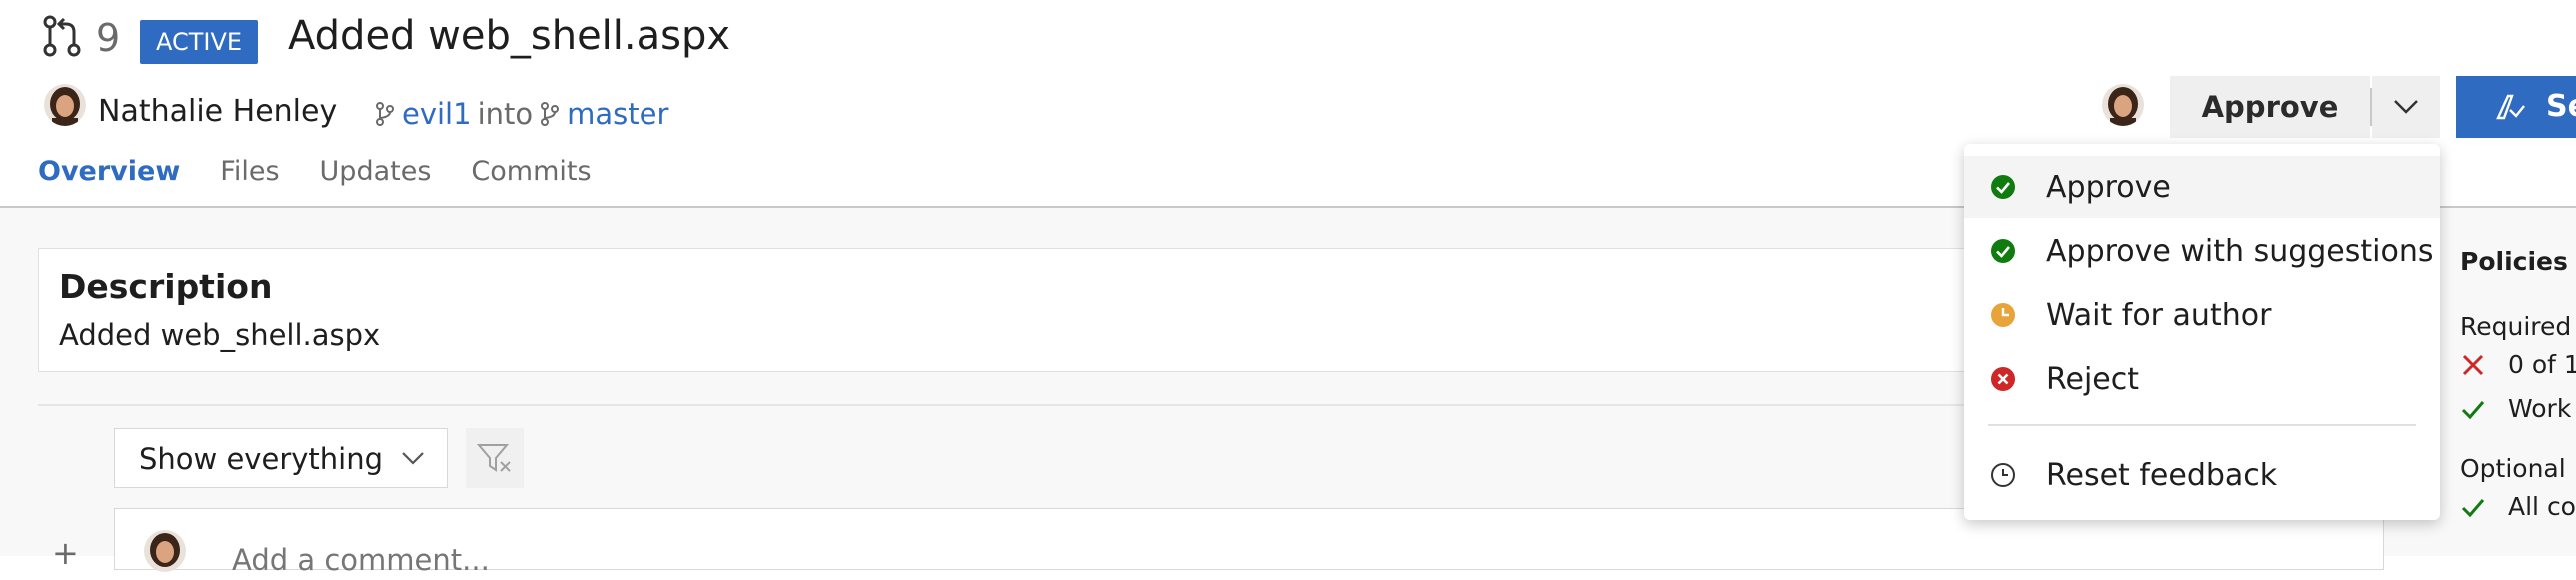  Describe the element at coordinates (509, 36) in the screenshot. I see `page-title: Added web_shell.aspx` at that location.